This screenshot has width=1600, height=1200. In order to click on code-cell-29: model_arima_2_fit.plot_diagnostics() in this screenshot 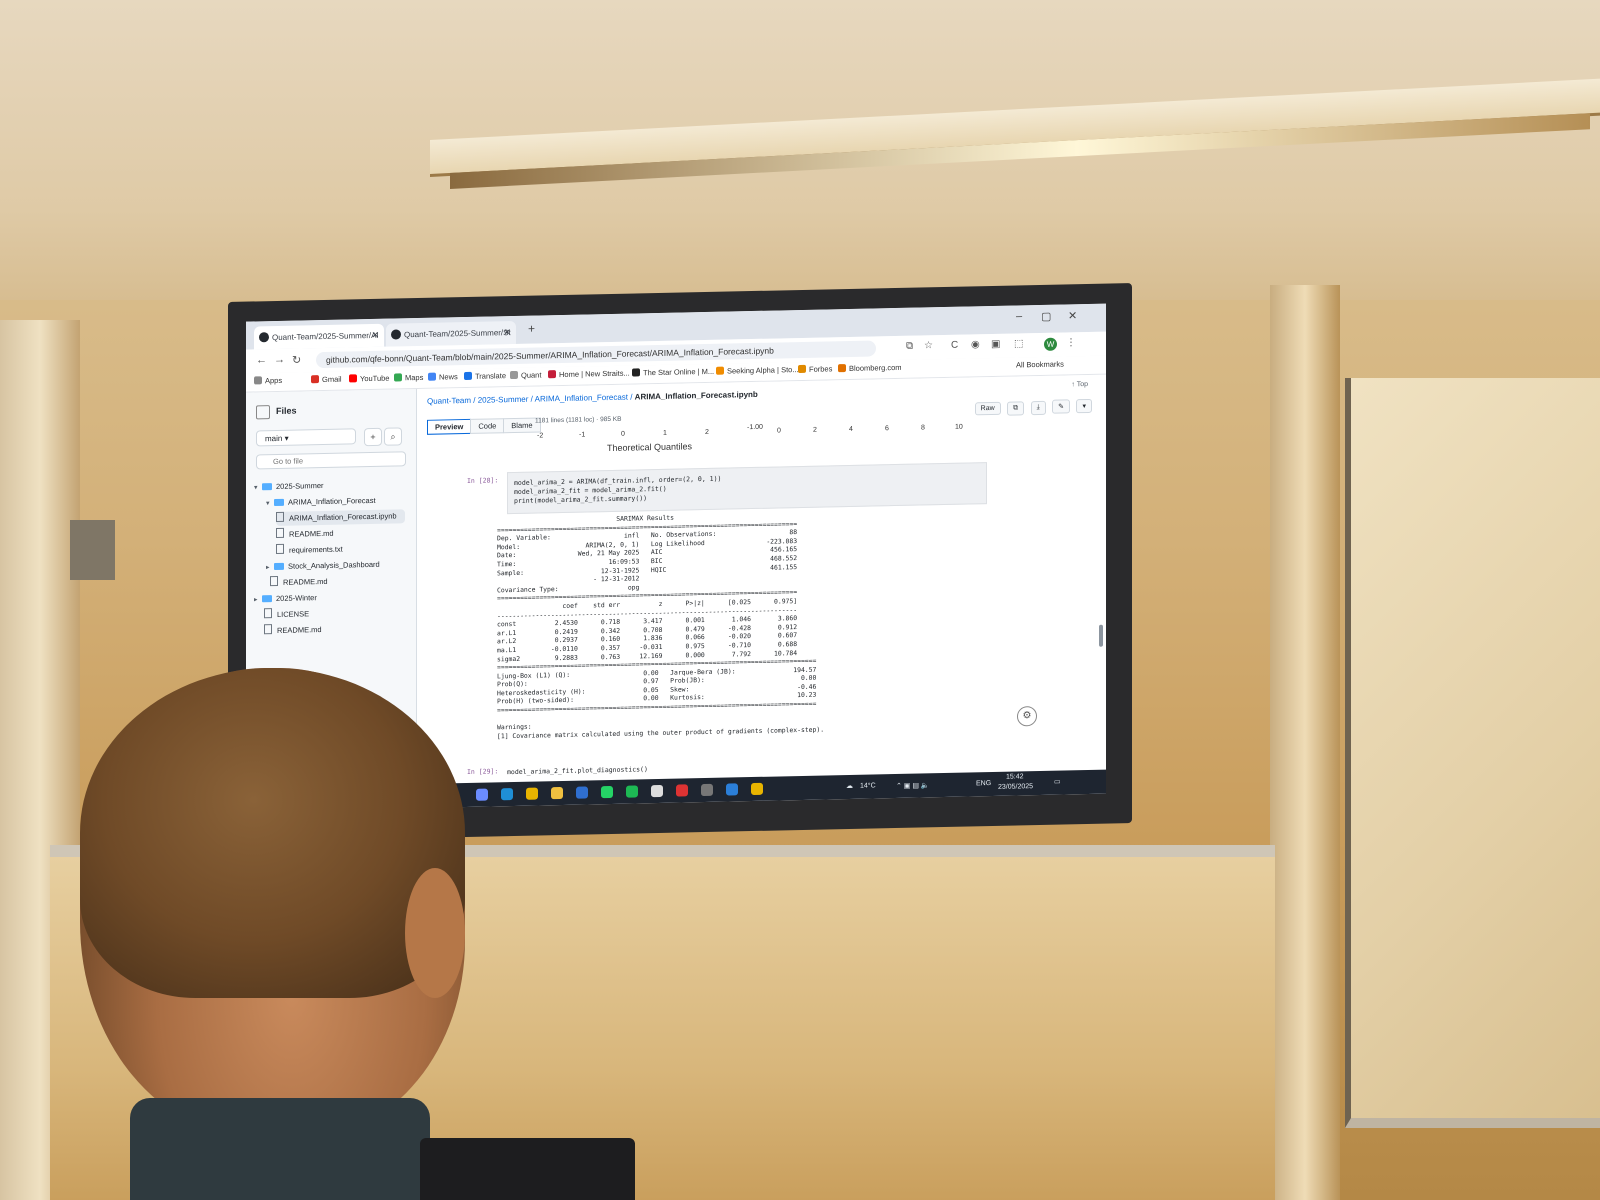, I will do `click(577, 770)`.